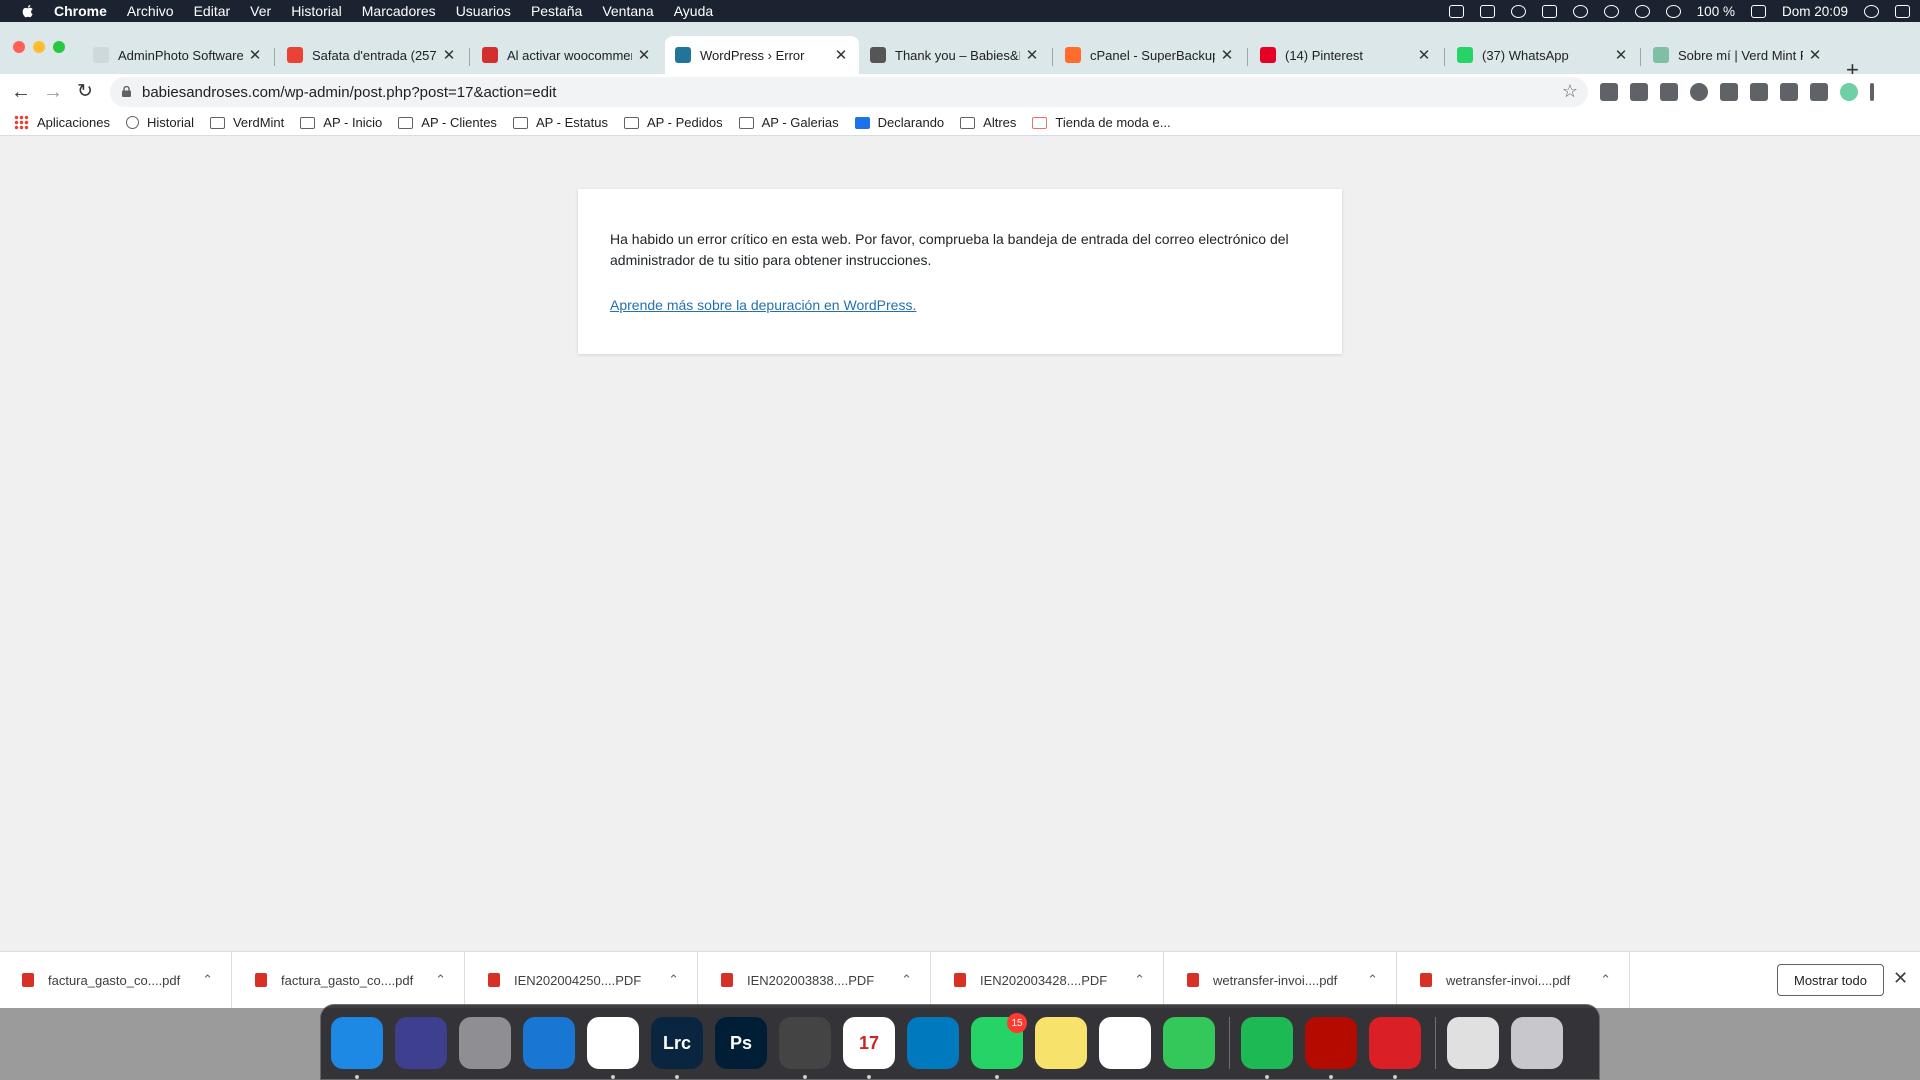 This screenshot has width=1920, height=1080. Describe the element at coordinates (59, 47) in the screenshot. I see `zoom-window-button` at that location.